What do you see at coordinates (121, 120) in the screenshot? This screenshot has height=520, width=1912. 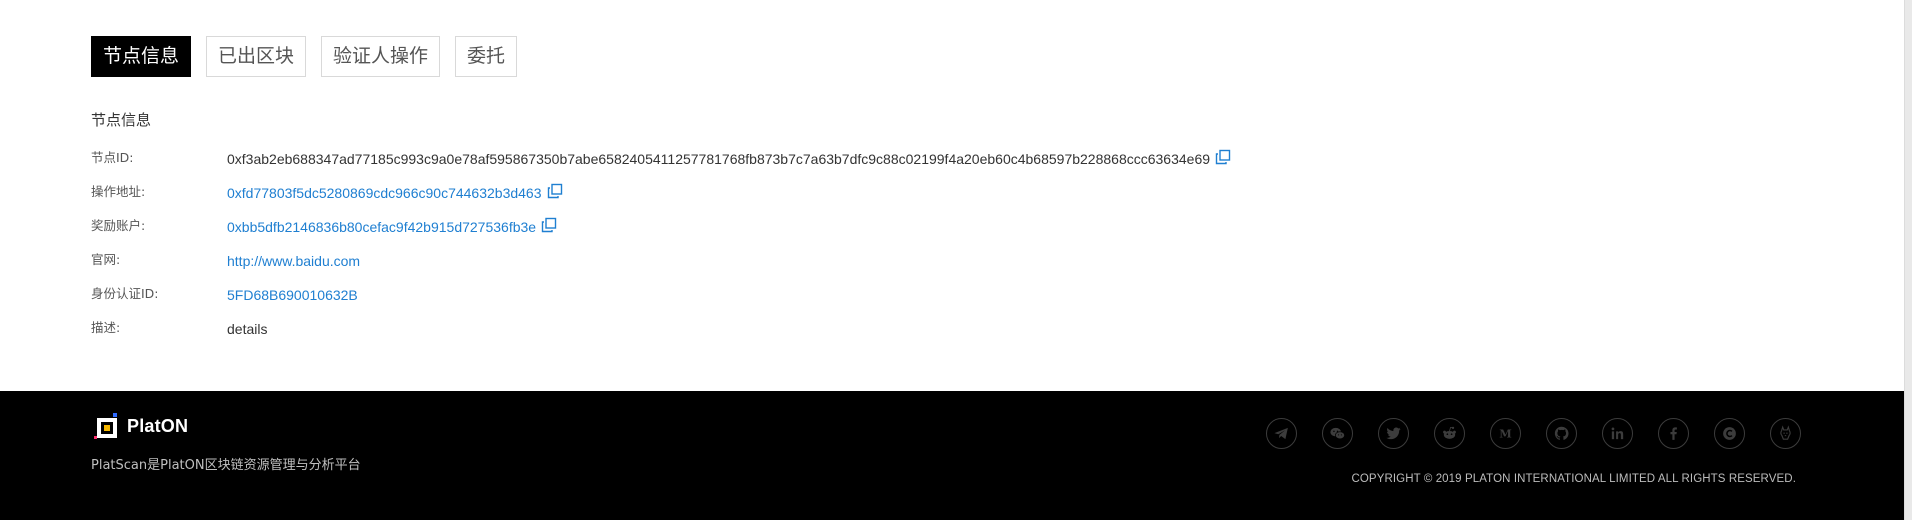 I see `section-title: 节点信息` at bounding box center [121, 120].